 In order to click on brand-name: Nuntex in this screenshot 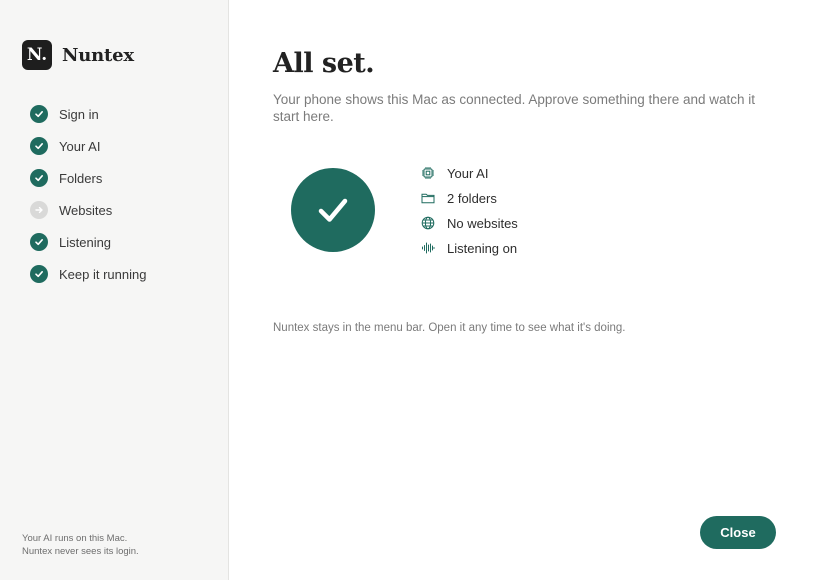, I will do `click(98, 55)`.